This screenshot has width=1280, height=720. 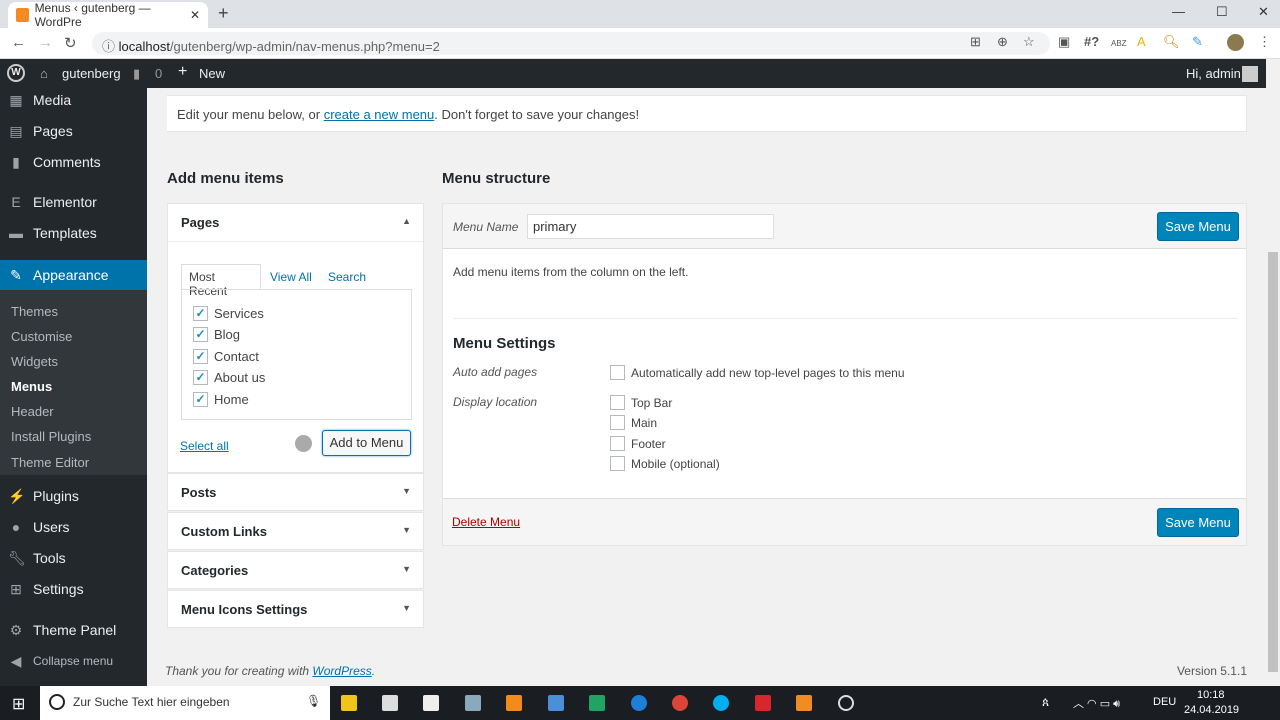 What do you see at coordinates (51, 436) in the screenshot?
I see `submenu-install-plugins: Install Plugins` at bounding box center [51, 436].